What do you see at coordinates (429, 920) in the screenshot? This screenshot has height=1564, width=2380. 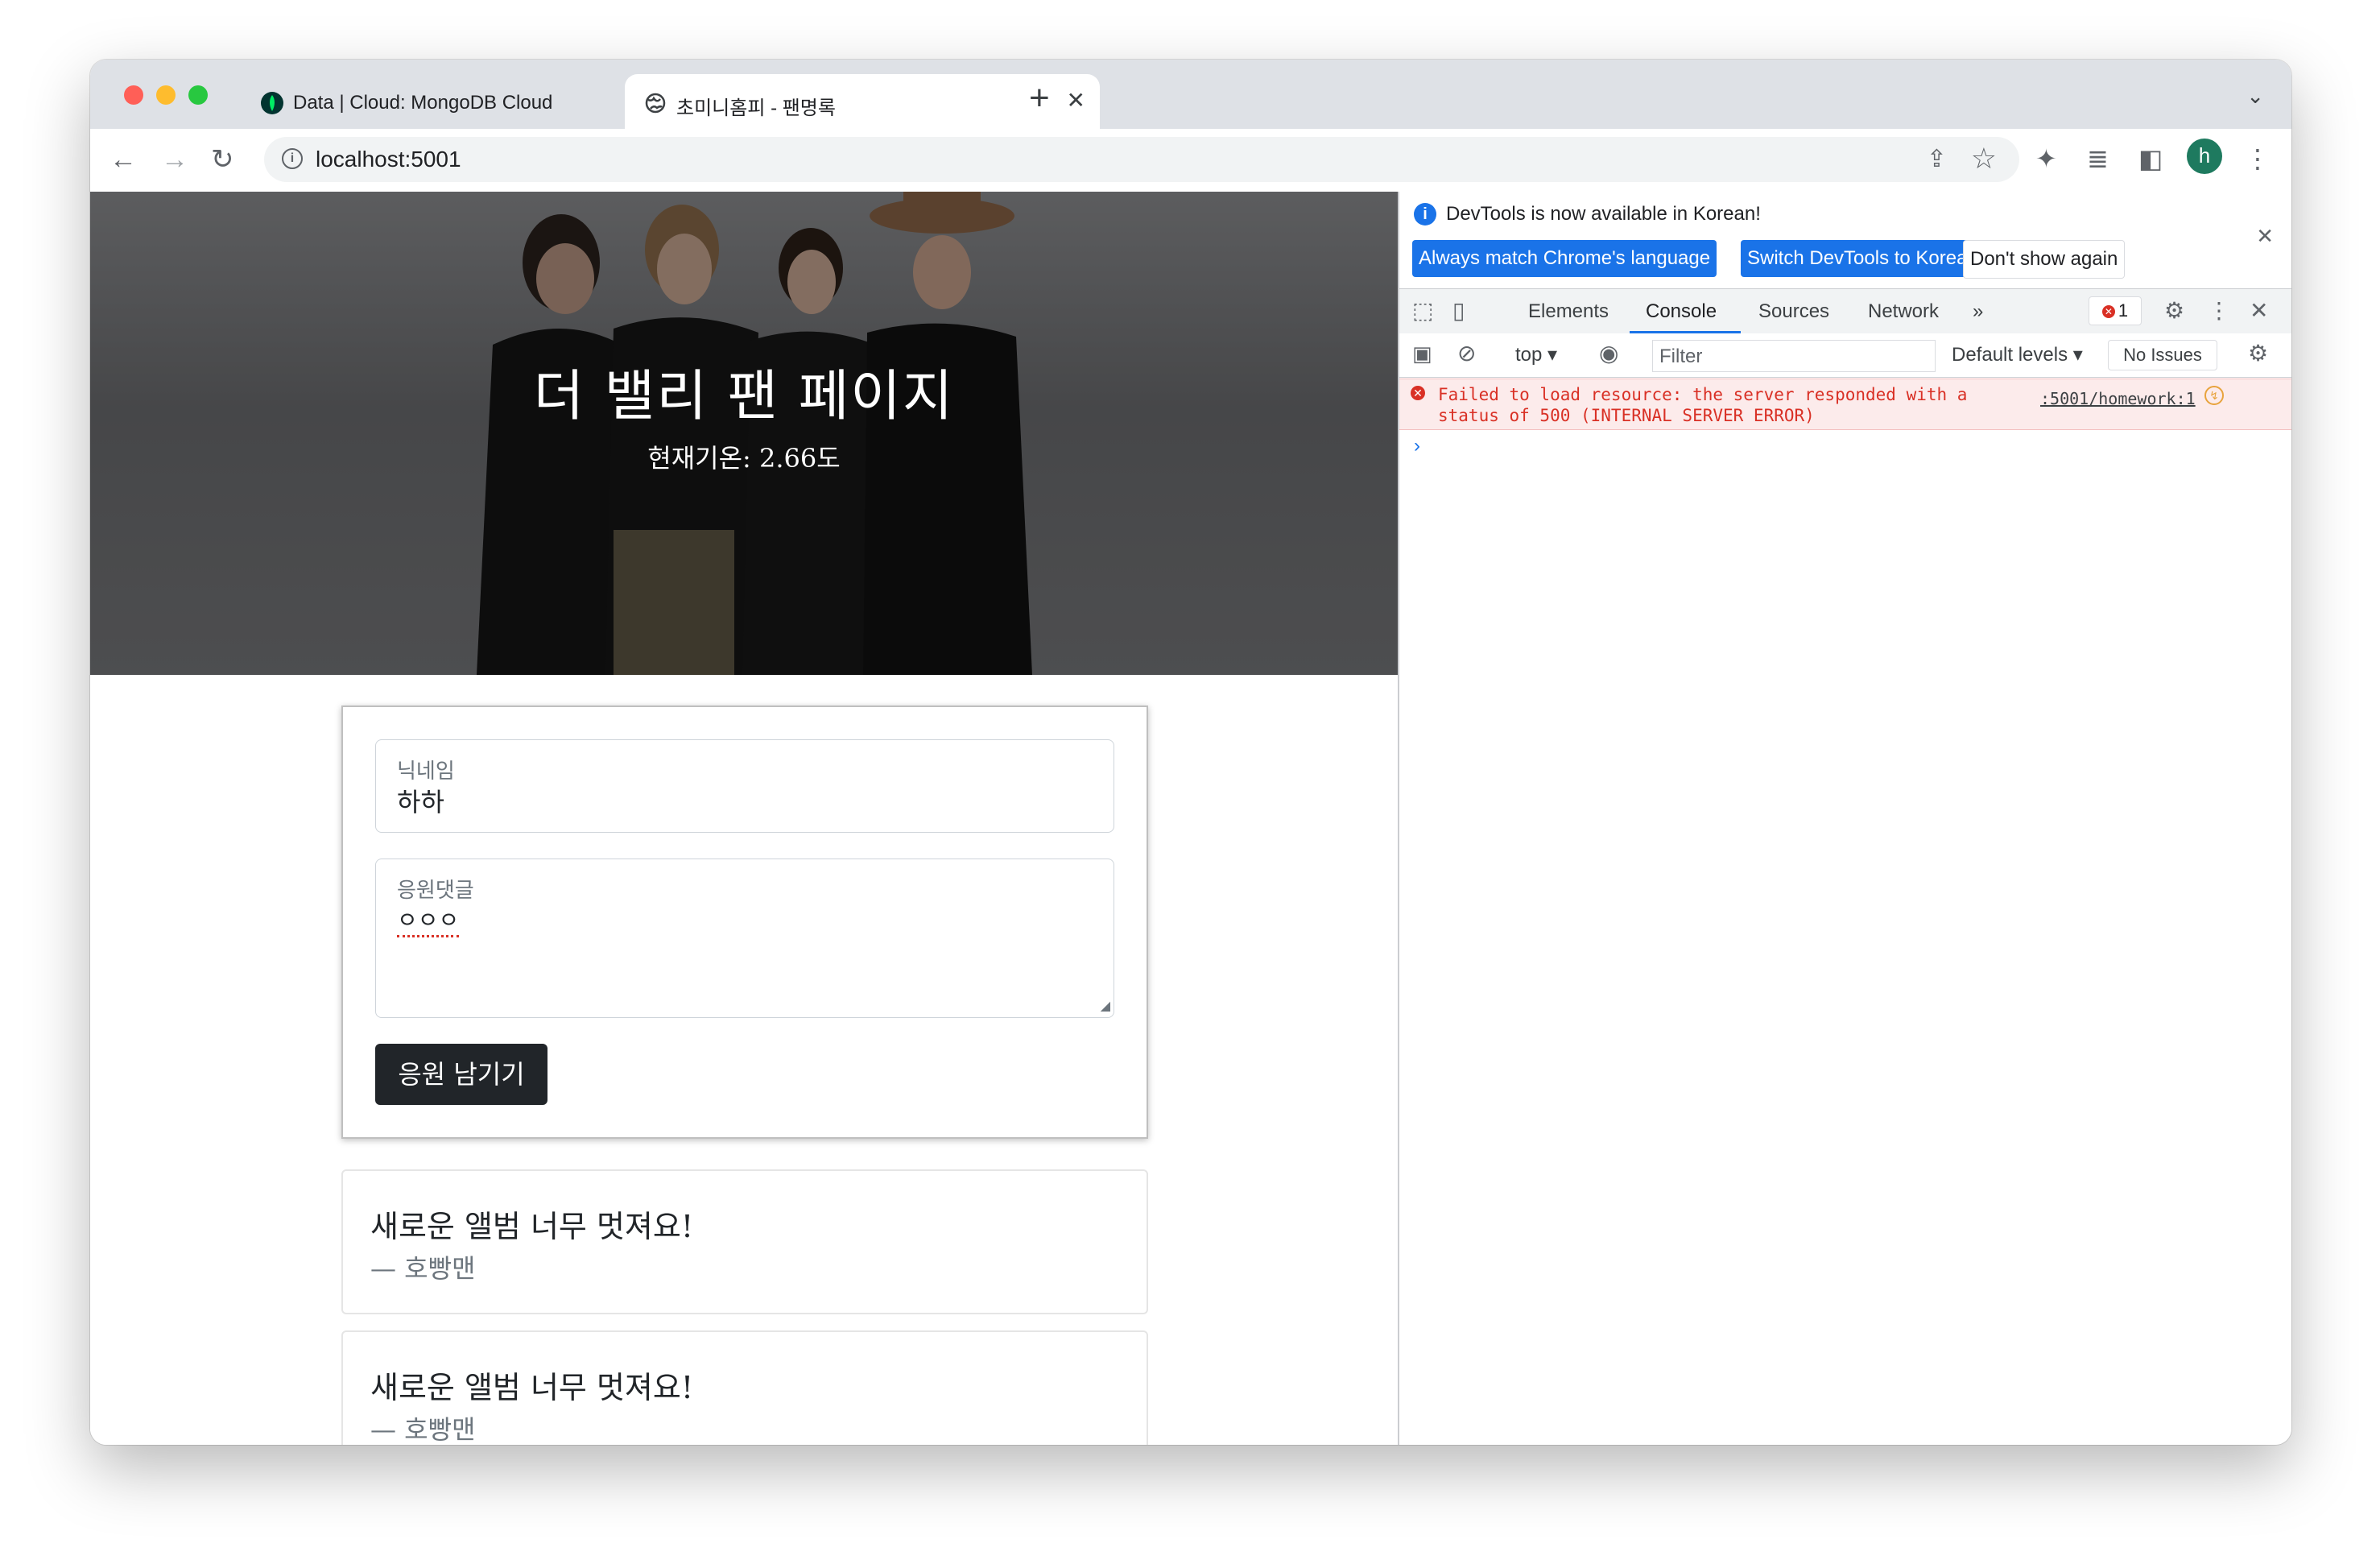 I see `comment-value: ㅇㅇㅇ` at bounding box center [429, 920].